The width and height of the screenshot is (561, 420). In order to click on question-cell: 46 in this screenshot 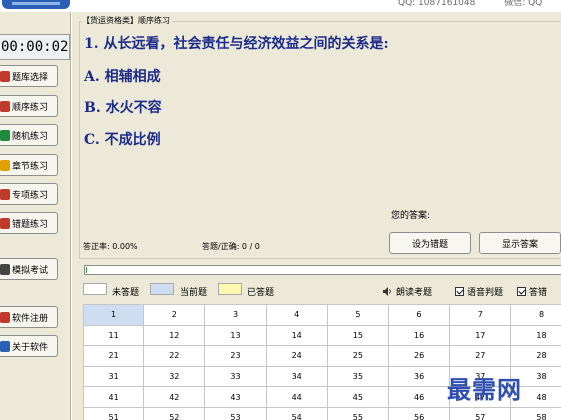, I will do `click(420, 397)`.